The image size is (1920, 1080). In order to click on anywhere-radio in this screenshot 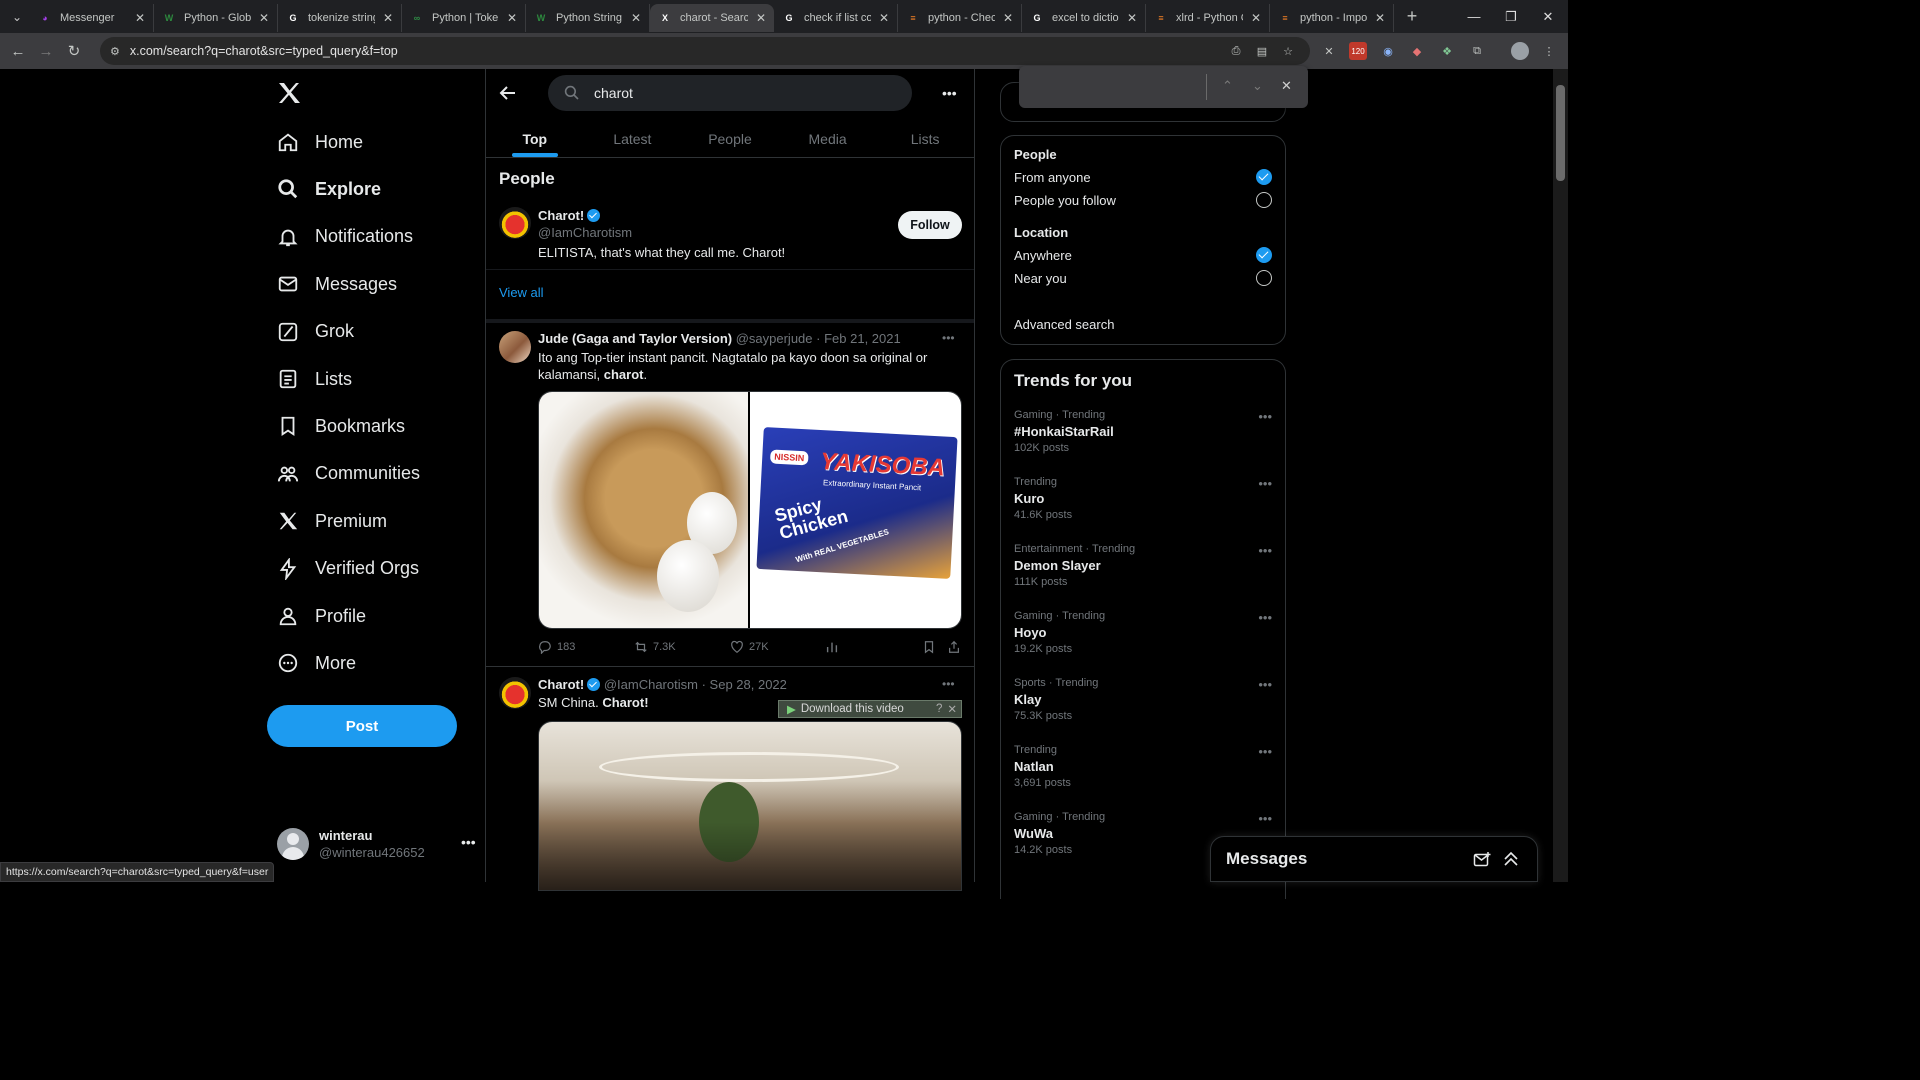, I will do `click(1264, 255)`.